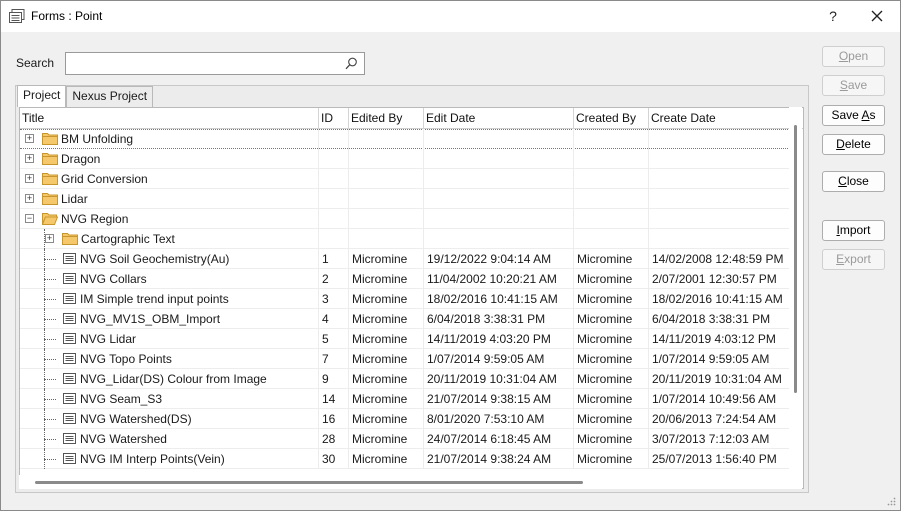  I want to click on export-button: Export, so click(853, 259).